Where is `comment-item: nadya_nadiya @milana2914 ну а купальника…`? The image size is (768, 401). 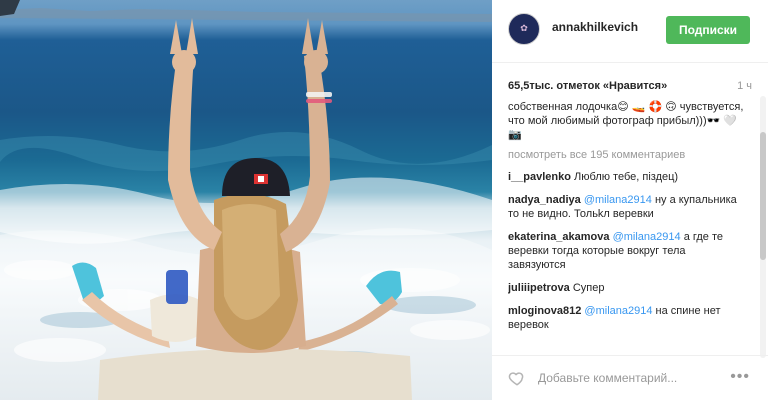
comment-item: nadya_nadiya @milana2914 ну а купальника… is located at coordinates (626, 207).